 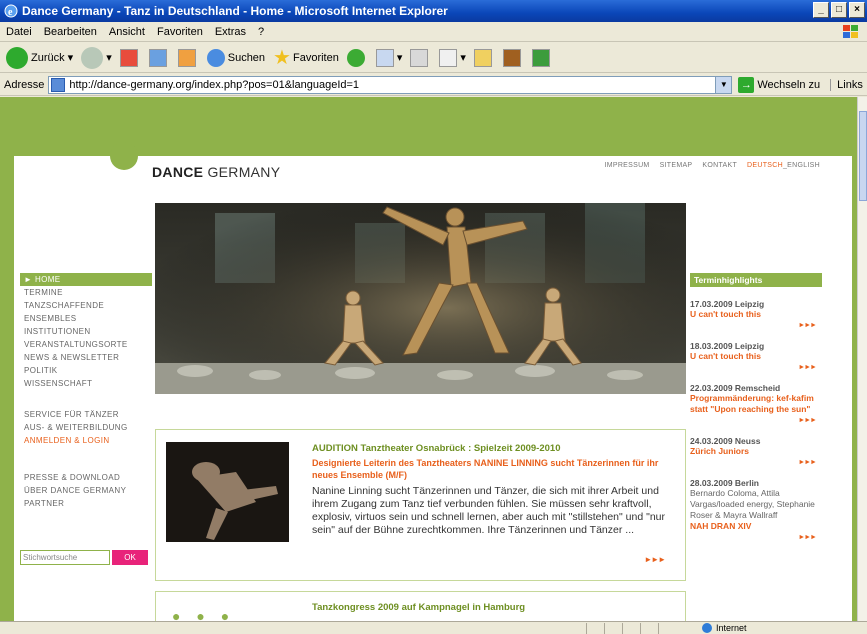 What do you see at coordinates (86, 477) in the screenshot?
I see `nav-presse-download: PRESSE & DOWNLOAD` at bounding box center [86, 477].